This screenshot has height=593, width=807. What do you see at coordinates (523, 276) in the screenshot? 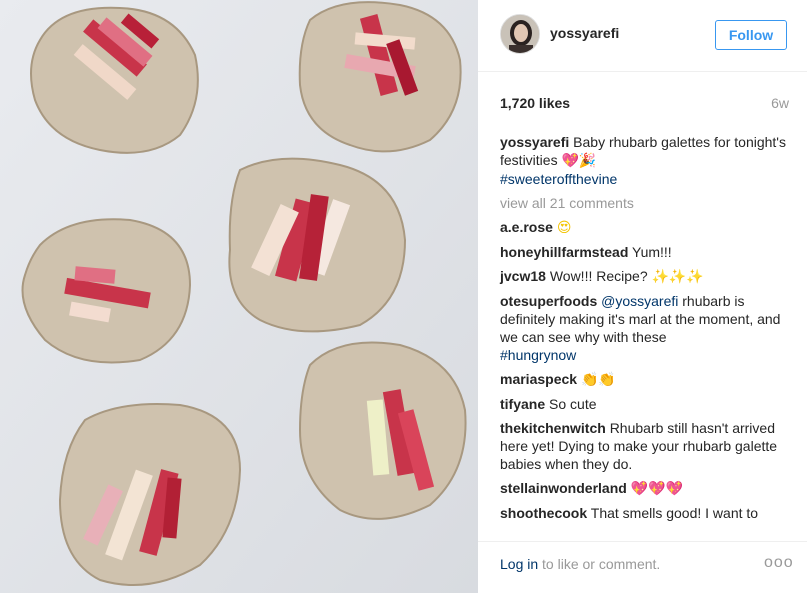
I see `comment-username: jvcw18` at bounding box center [523, 276].